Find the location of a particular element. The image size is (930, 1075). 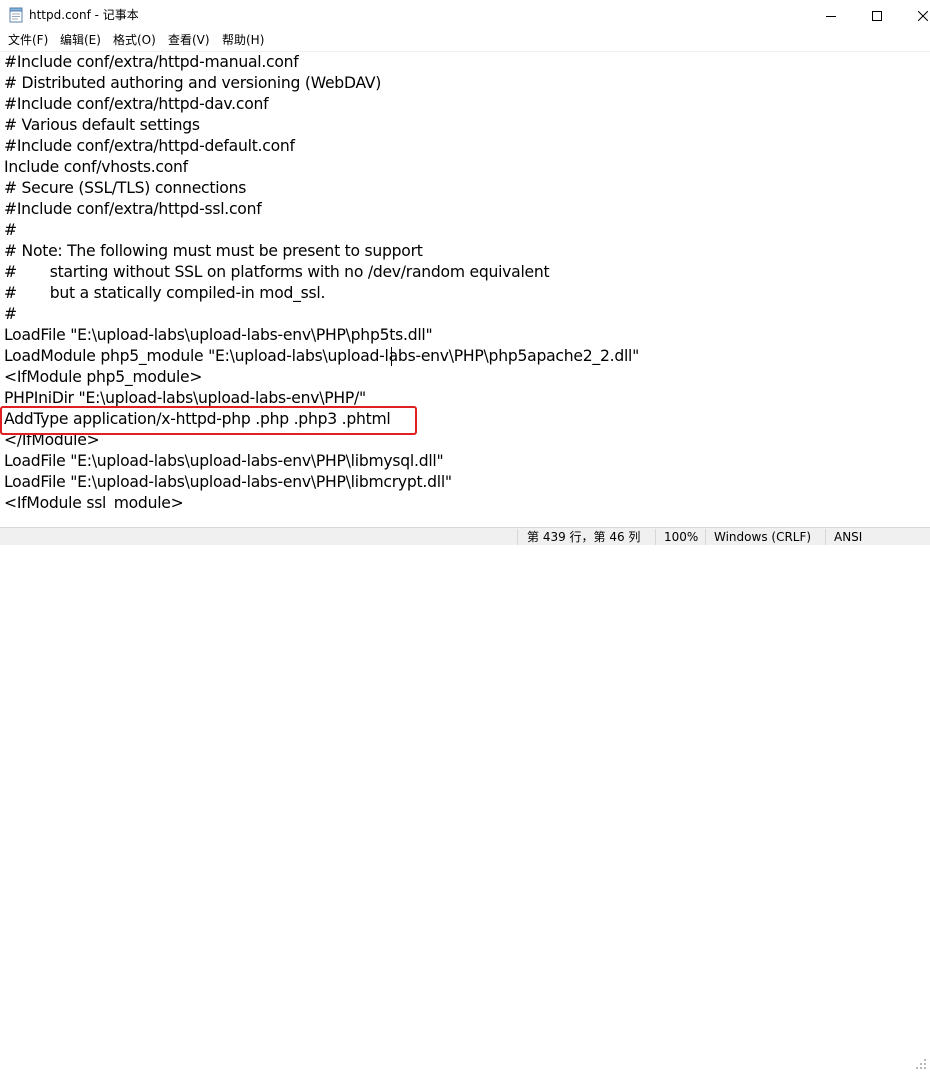

code-line: Include conf/vhosts.conf is located at coordinates (96, 167).